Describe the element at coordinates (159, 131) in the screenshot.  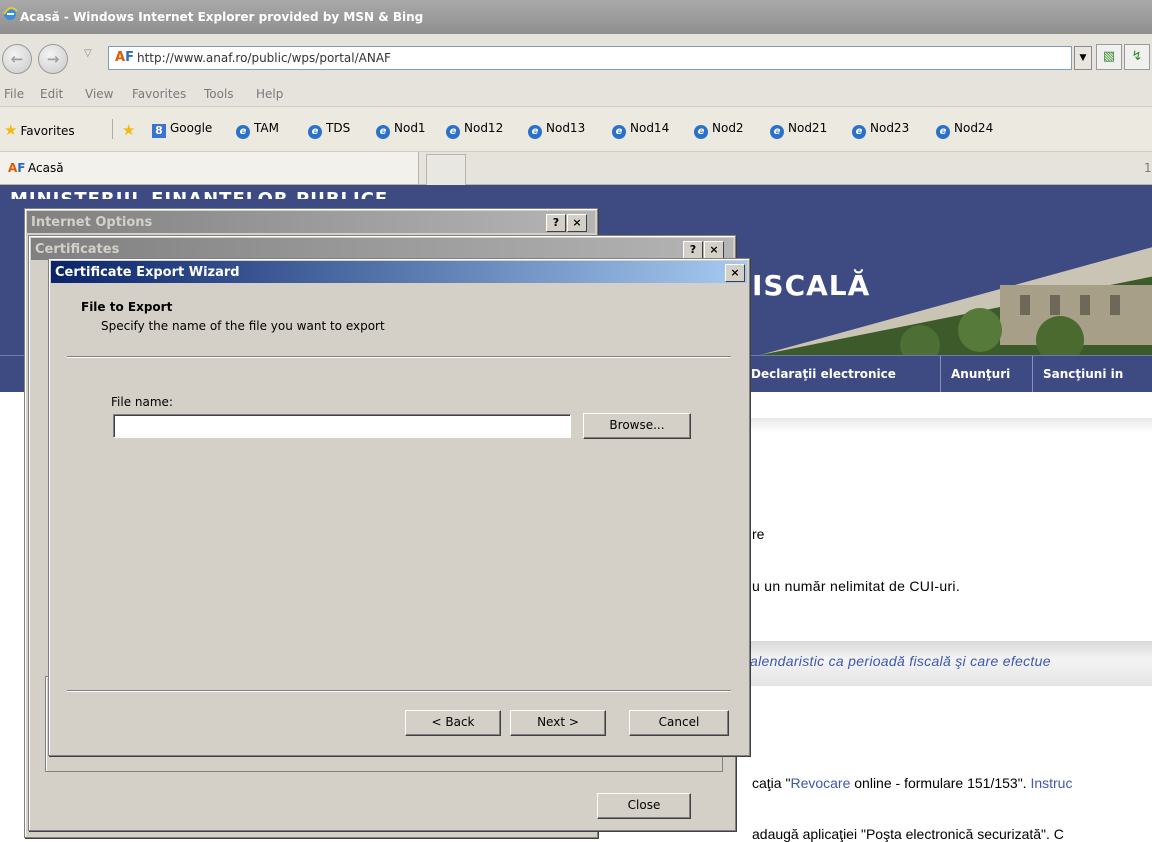
I see `google-icon: 8` at that location.